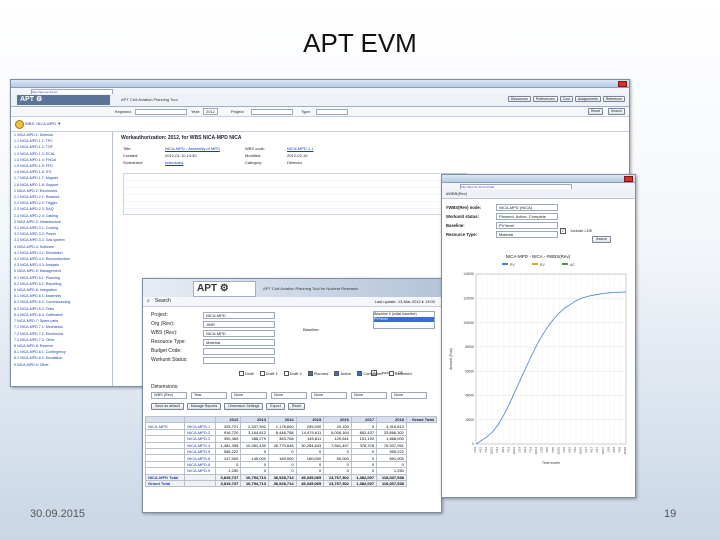  What do you see at coordinates (481, 450) in the screenshot?
I see `x-tick-label: 4/12` at bounding box center [481, 450].